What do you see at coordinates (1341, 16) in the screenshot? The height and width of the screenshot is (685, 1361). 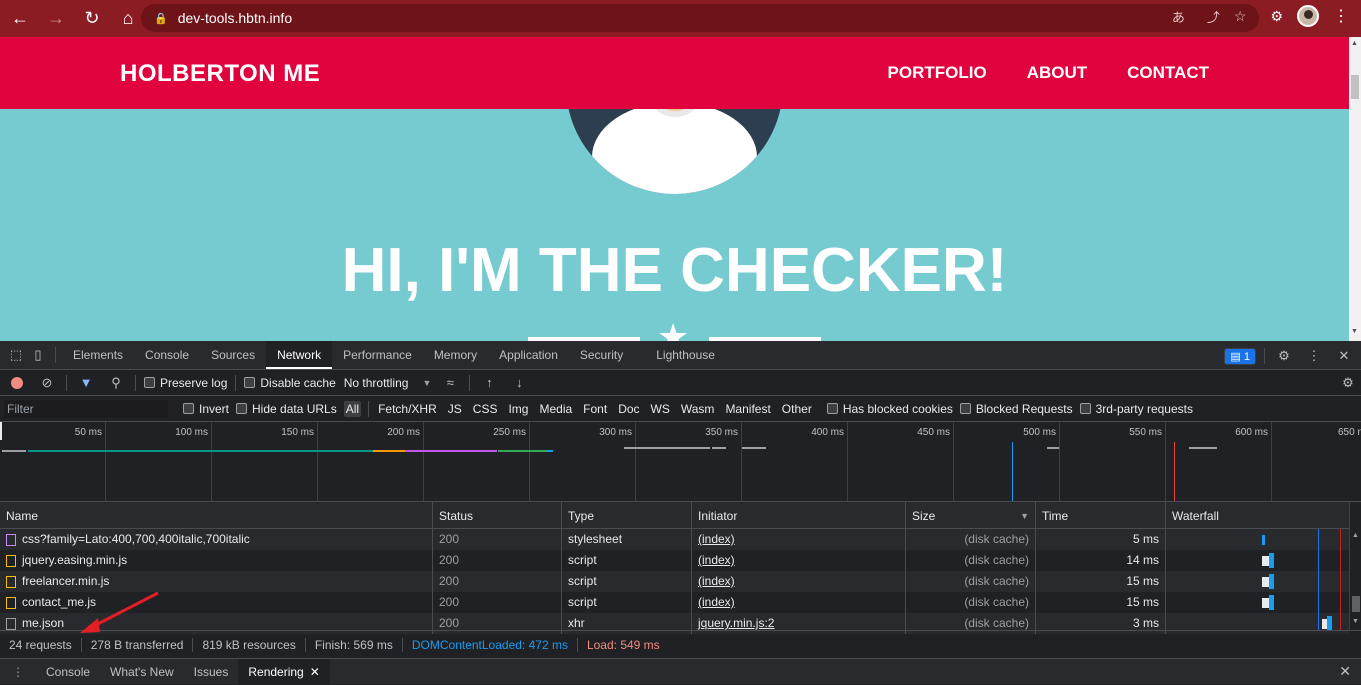 I see `chrome-menu-icon: ⋮` at bounding box center [1341, 16].